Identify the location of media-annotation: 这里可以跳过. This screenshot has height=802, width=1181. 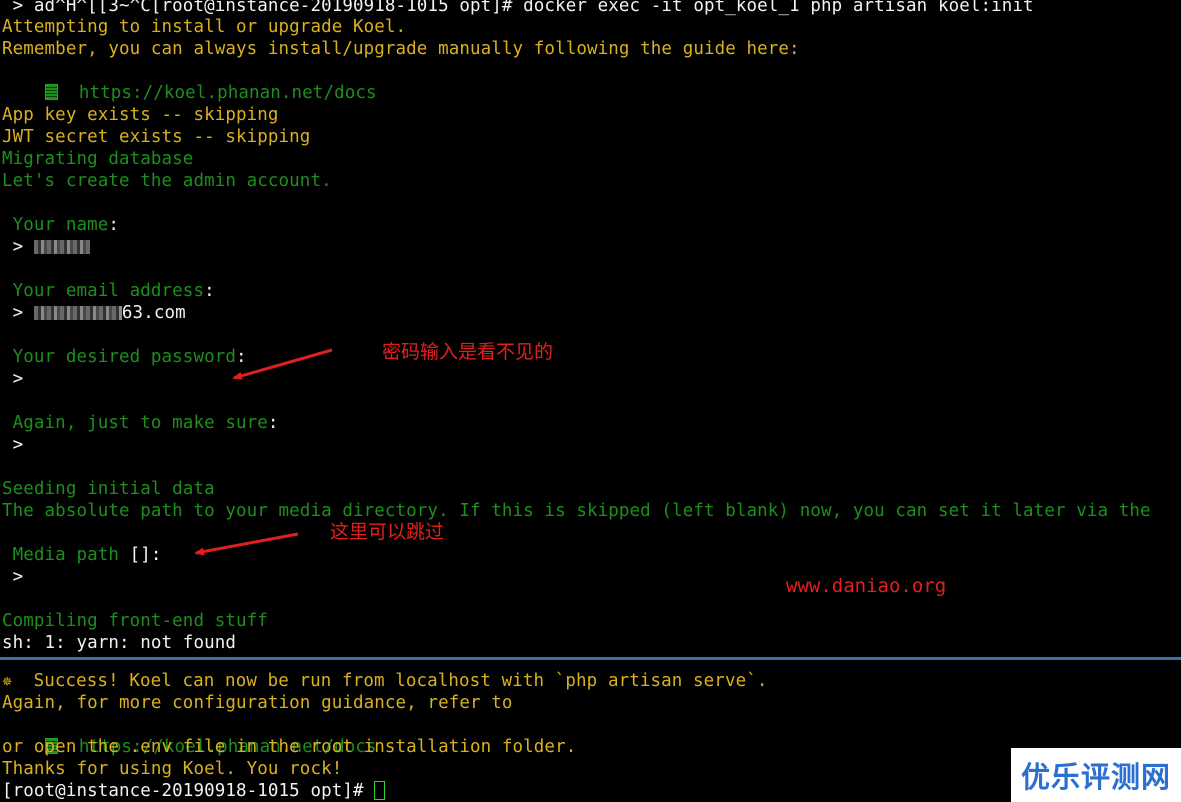
(387, 532).